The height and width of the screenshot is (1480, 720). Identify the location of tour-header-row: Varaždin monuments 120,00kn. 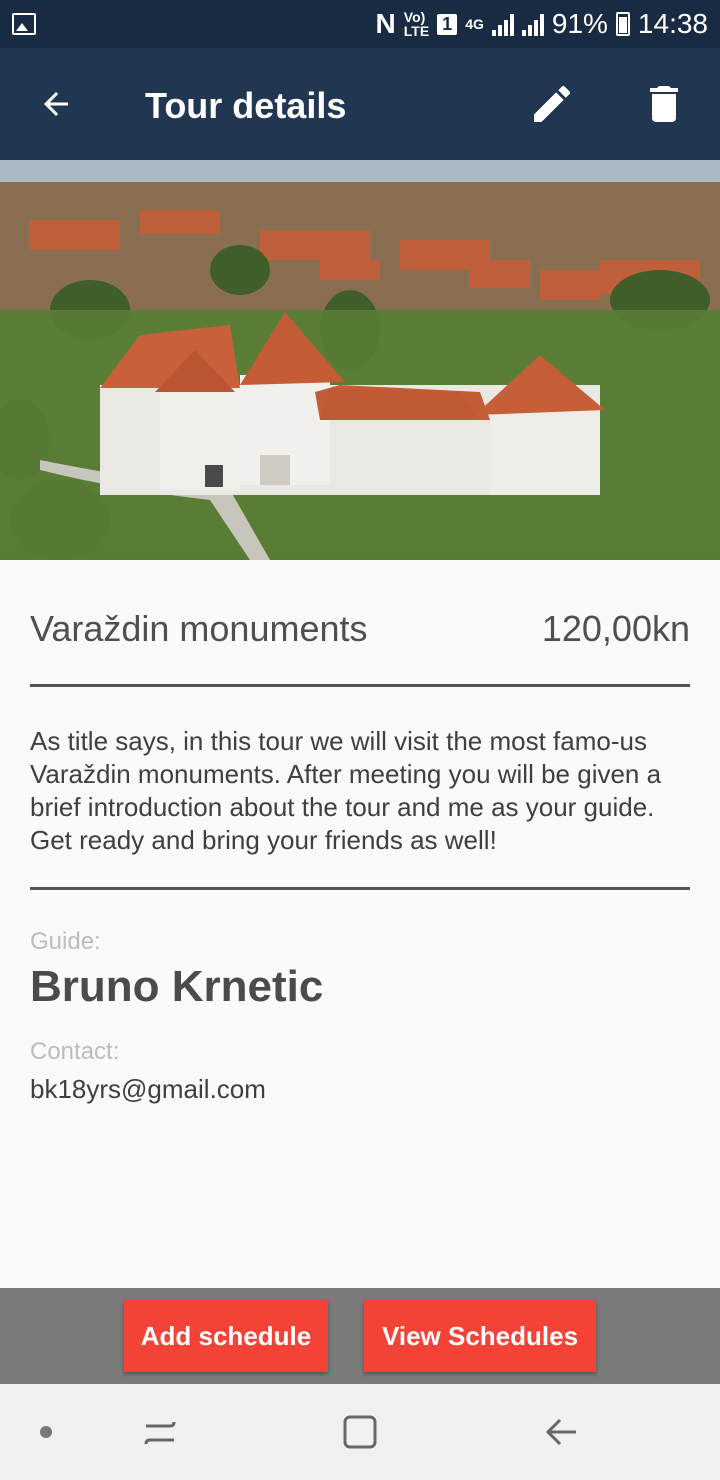
(360, 629).